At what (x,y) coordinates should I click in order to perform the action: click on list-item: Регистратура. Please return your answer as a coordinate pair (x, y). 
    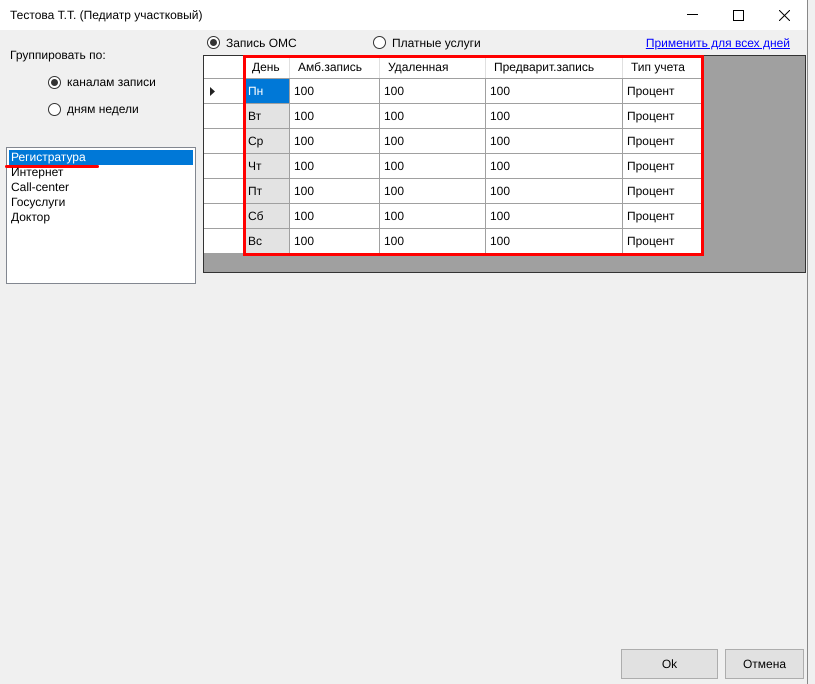
    Looking at the image, I should click on (101, 157).